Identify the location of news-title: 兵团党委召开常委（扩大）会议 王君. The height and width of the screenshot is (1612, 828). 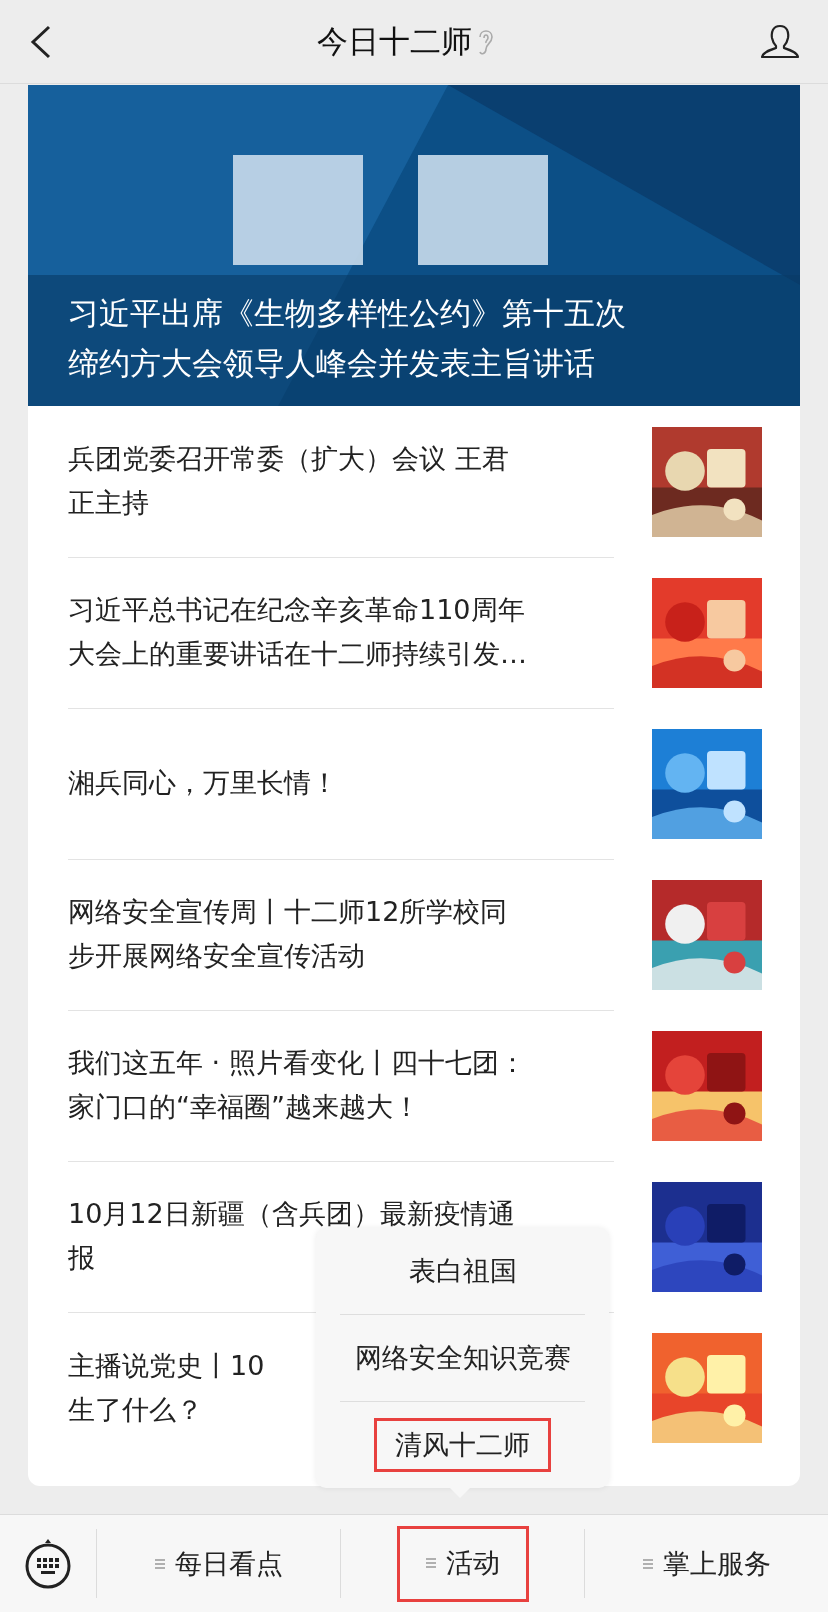
(341, 459).